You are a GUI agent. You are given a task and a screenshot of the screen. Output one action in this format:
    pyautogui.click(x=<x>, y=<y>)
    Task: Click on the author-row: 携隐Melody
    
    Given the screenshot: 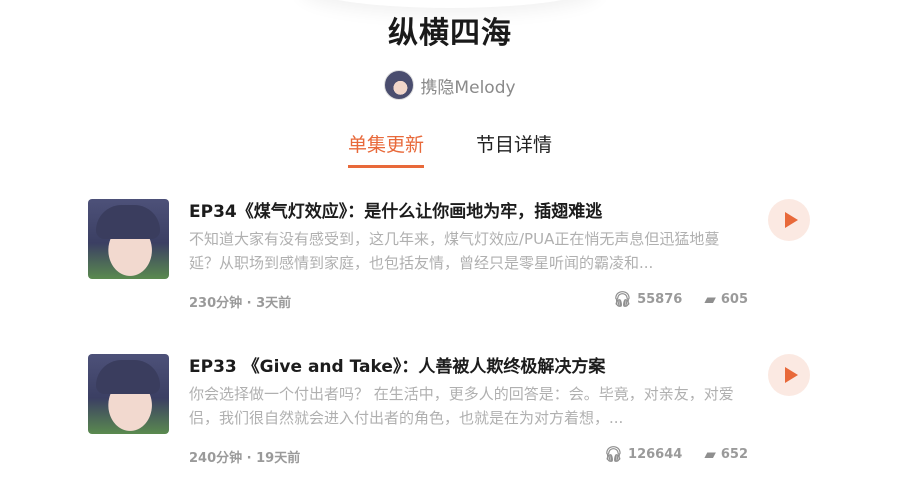 What is the action you would take?
    pyautogui.click(x=450, y=85)
    